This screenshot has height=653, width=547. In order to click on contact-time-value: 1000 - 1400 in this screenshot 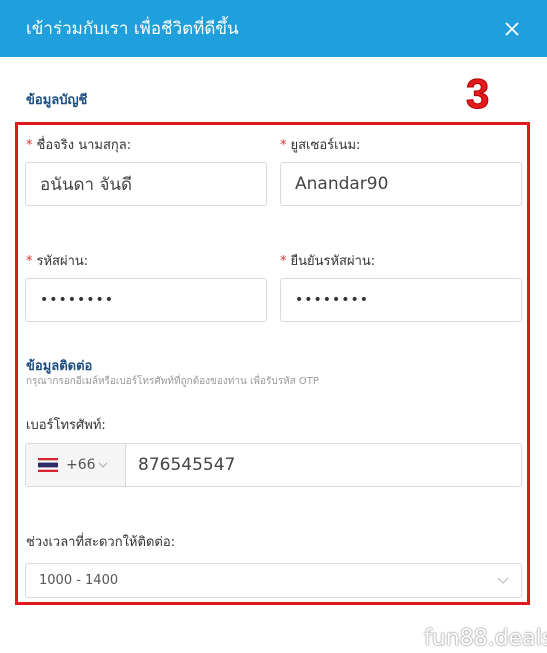, I will do `click(79, 580)`.